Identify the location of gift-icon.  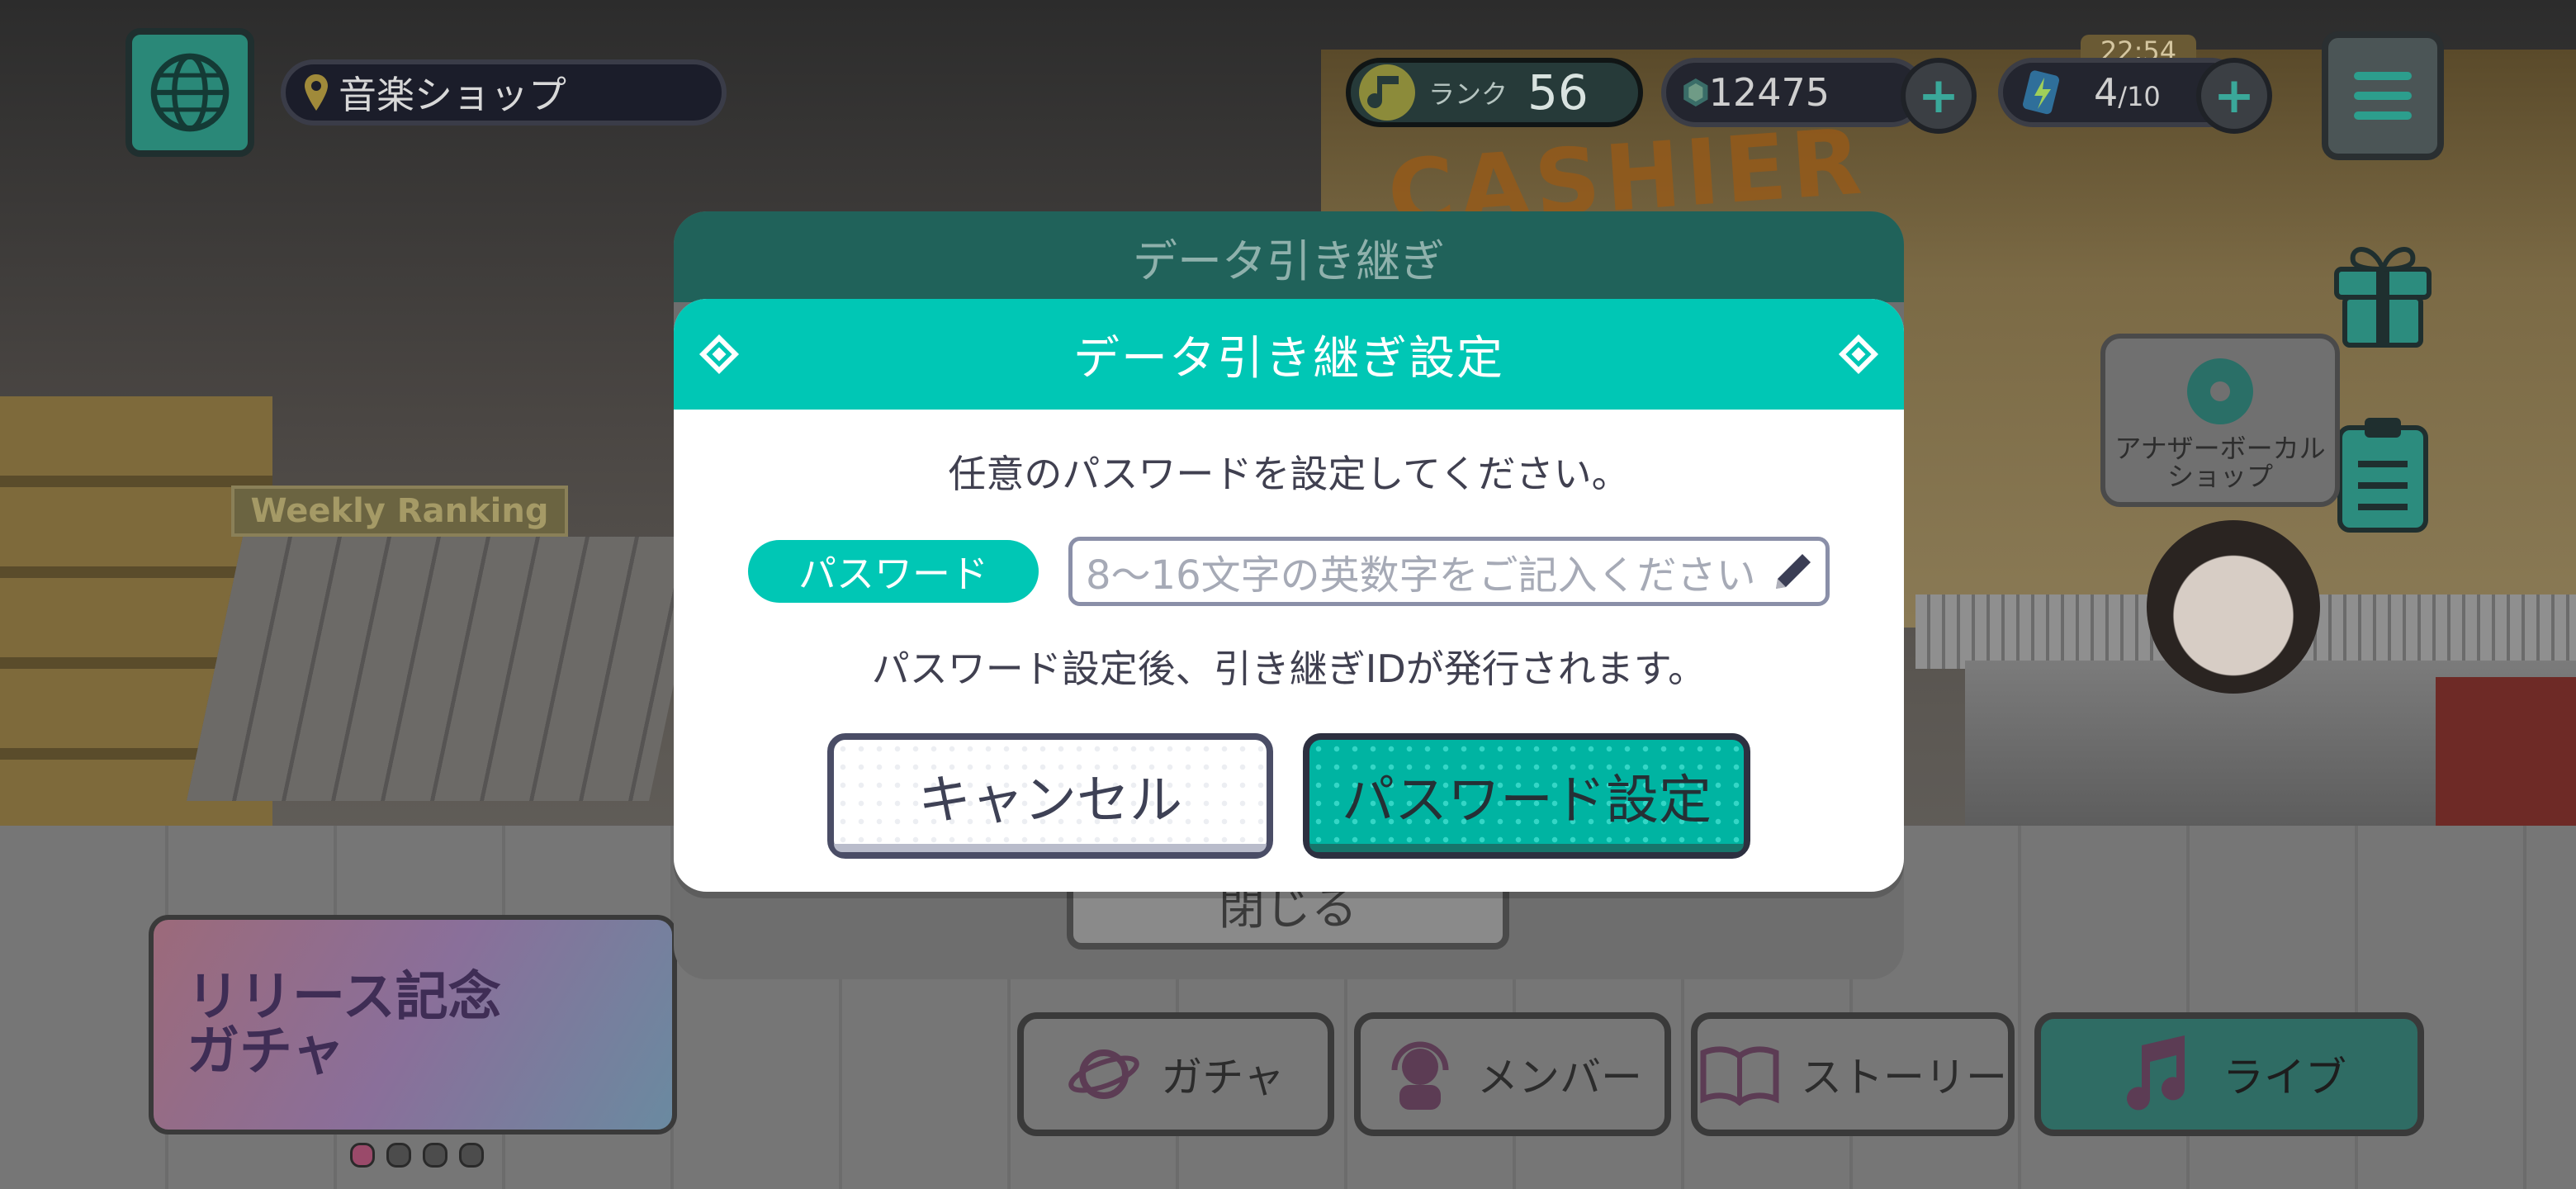
(2382, 289).